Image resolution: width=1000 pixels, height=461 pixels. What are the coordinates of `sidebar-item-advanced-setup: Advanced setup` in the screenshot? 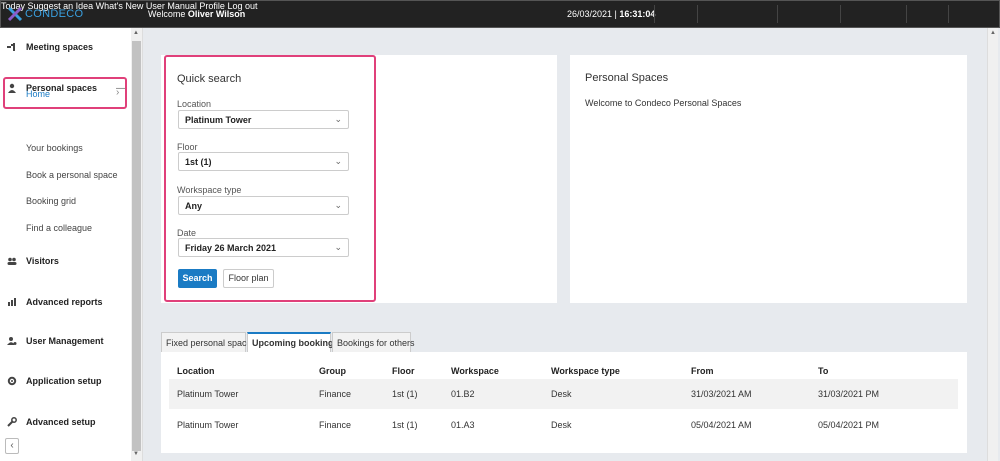 It's located at (65, 422).